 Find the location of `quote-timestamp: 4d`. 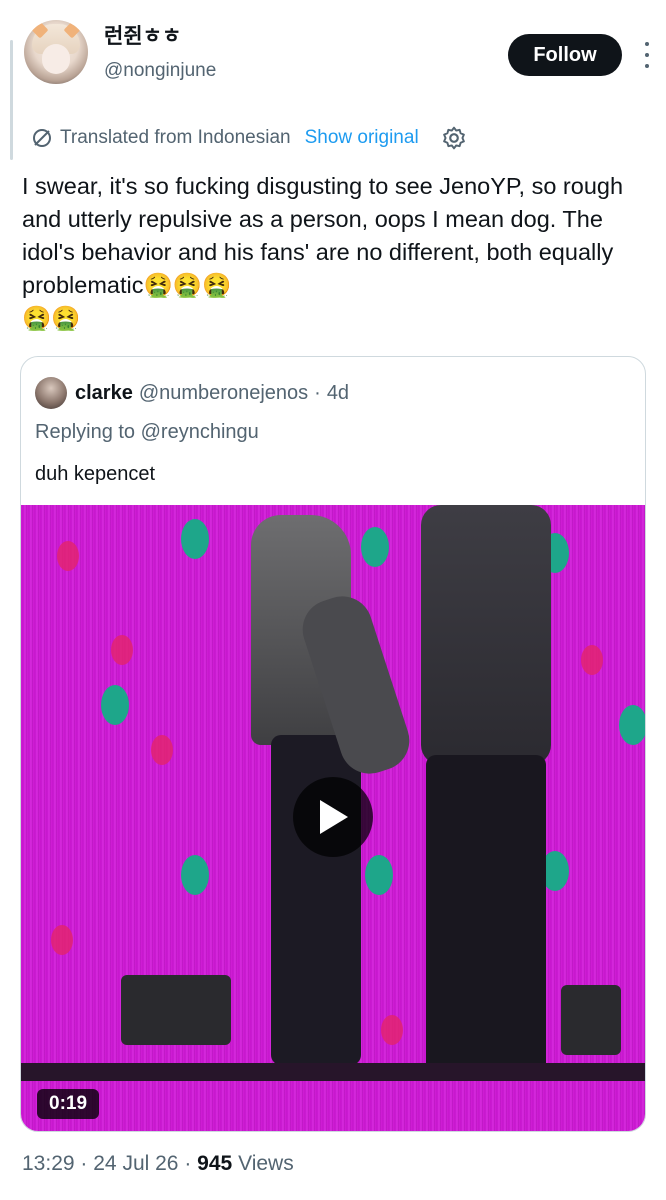

quote-timestamp: 4d is located at coordinates (338, 393).